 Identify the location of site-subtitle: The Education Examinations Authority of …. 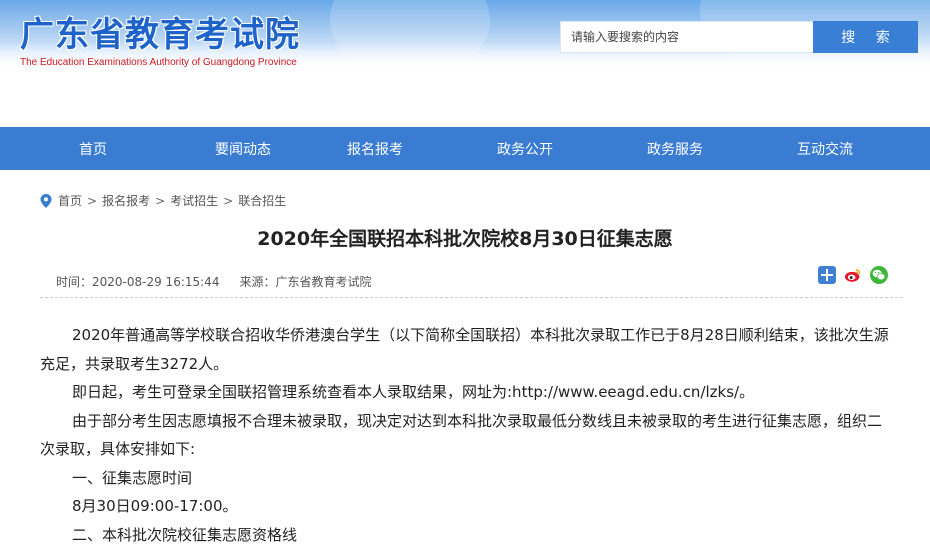
(158, 62).